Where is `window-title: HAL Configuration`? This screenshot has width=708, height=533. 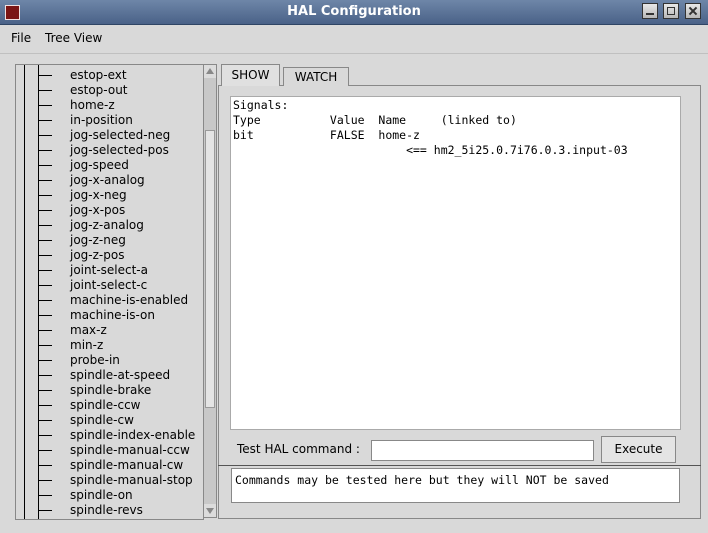
window-title: HAL Configuration is located at coordinates (354, 11).